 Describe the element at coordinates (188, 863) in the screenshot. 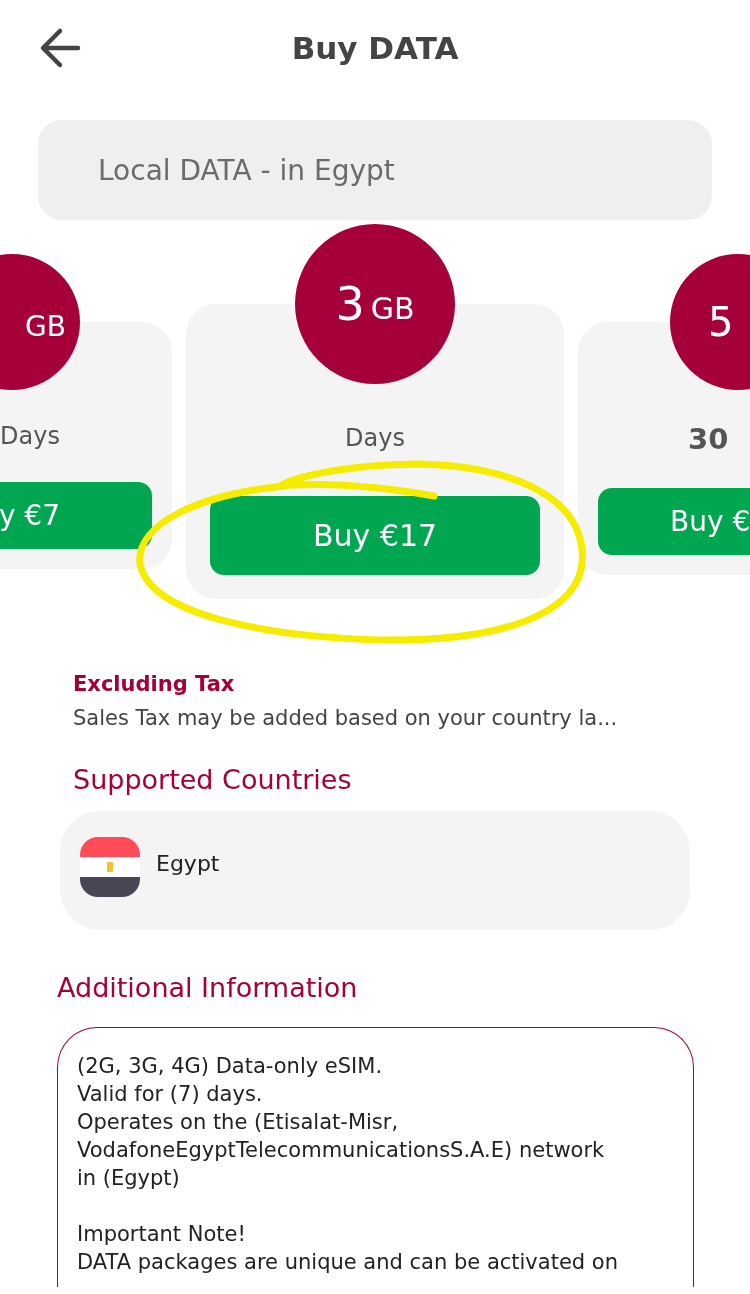

I see `country-name: Egypt` at that location.